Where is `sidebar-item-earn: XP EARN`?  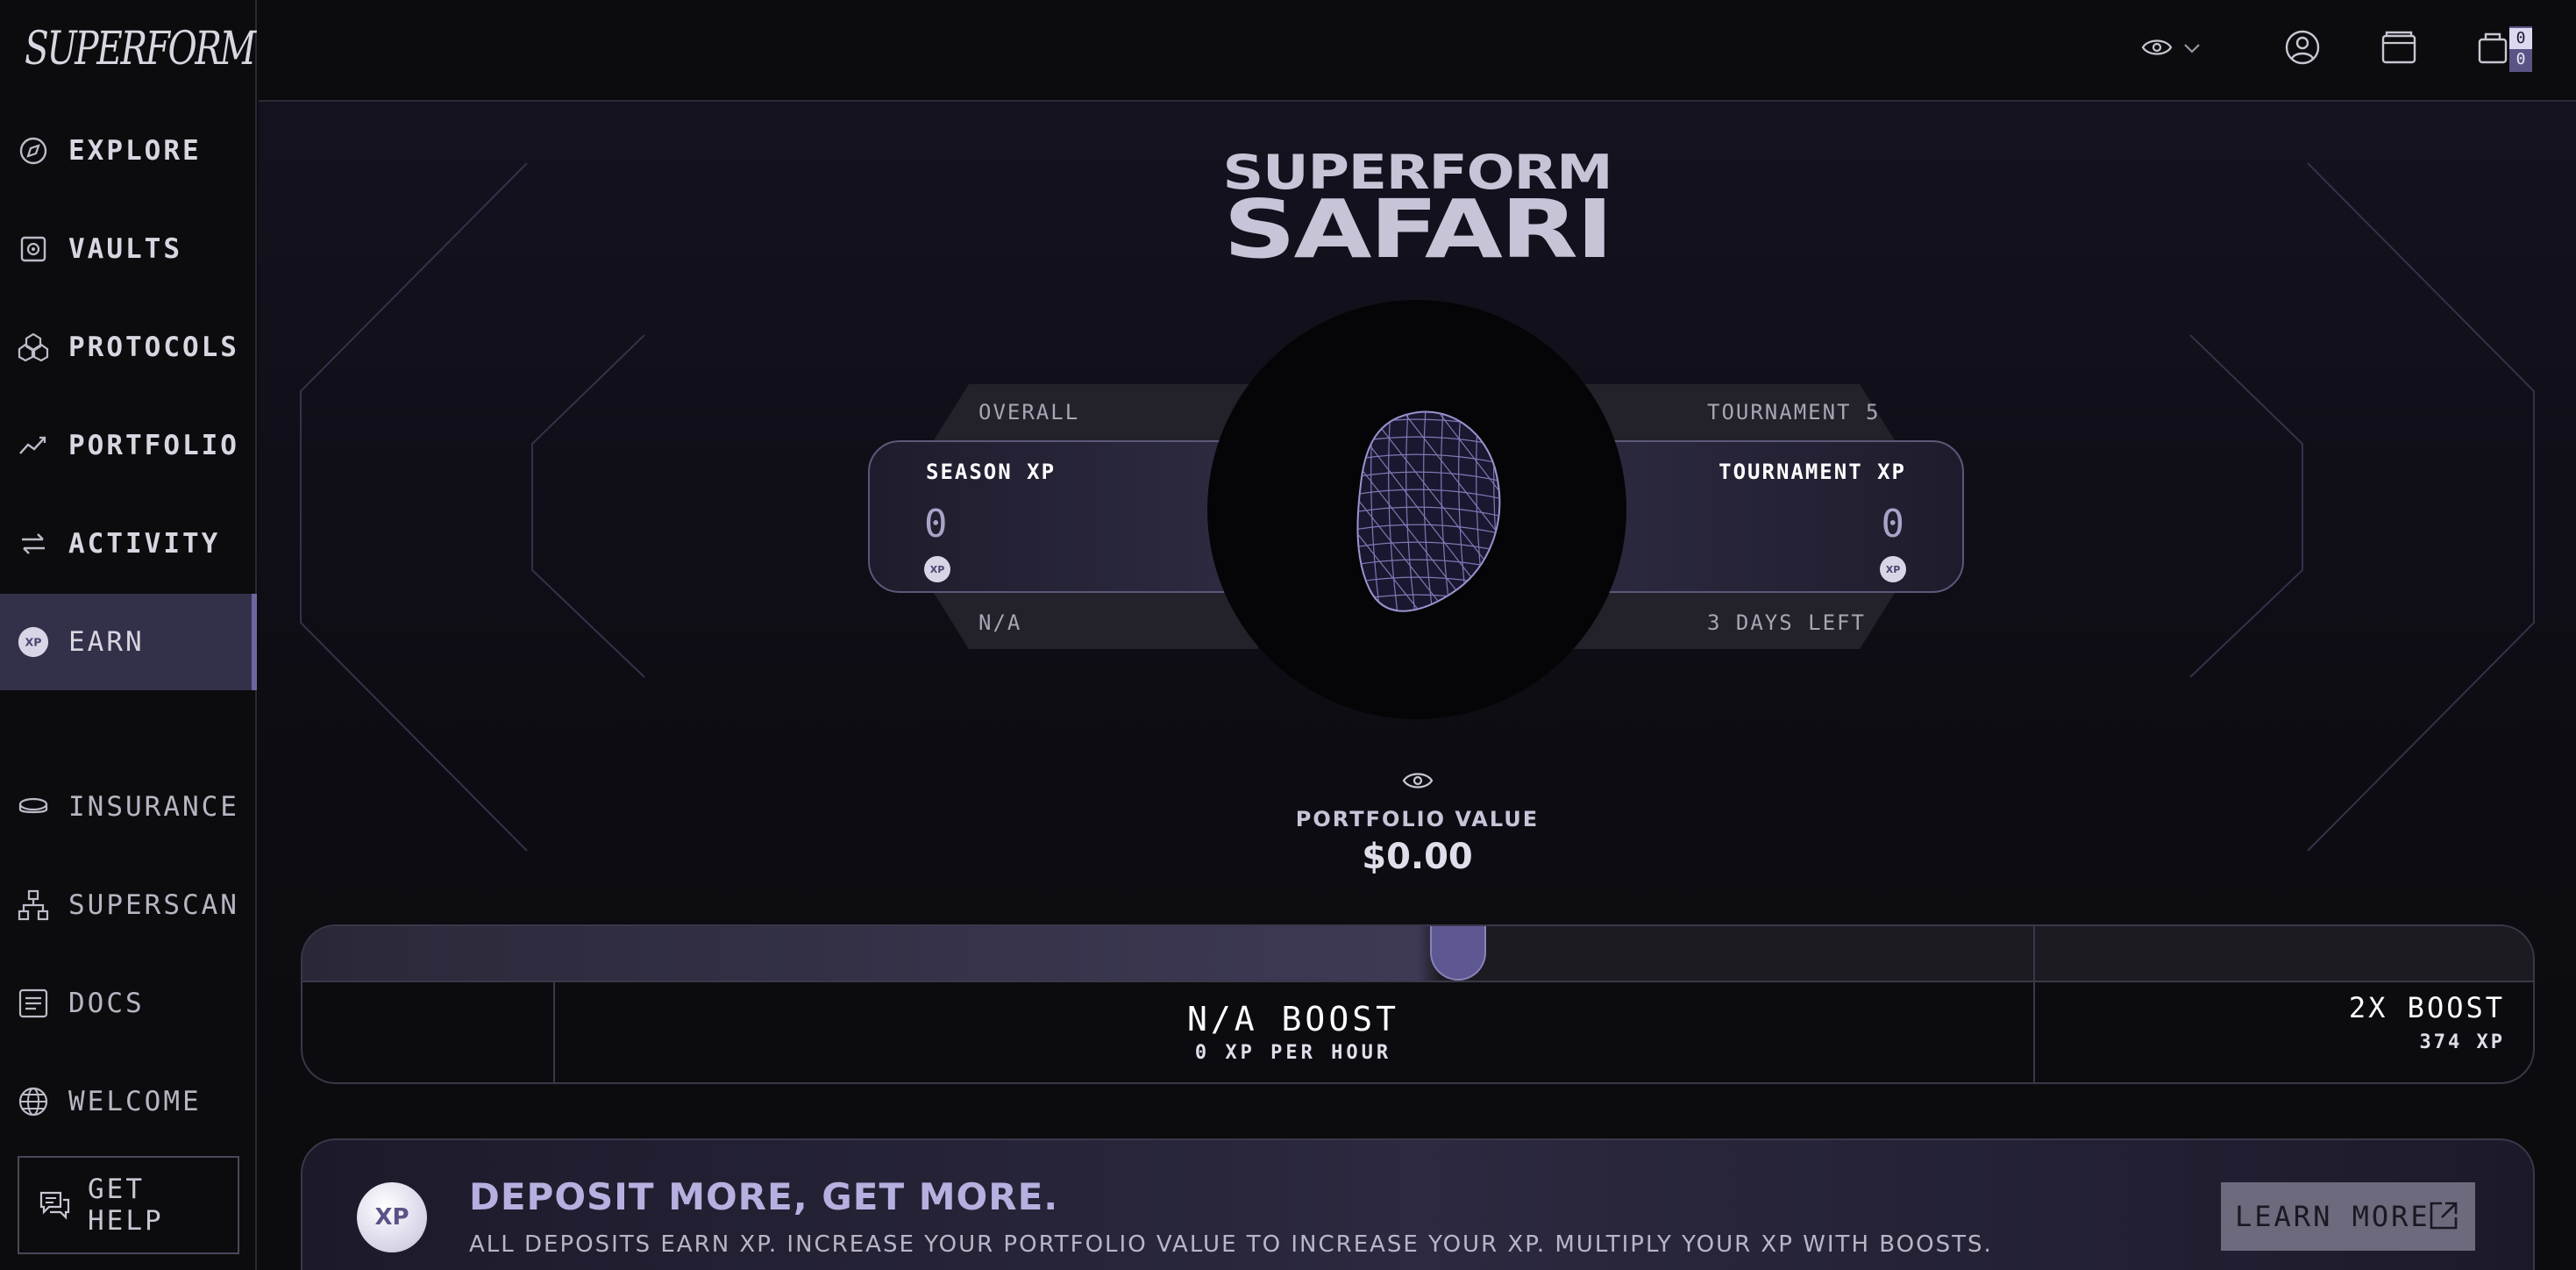 sidebar-item-earn: XP EARN is located at coordinates (128, 642).